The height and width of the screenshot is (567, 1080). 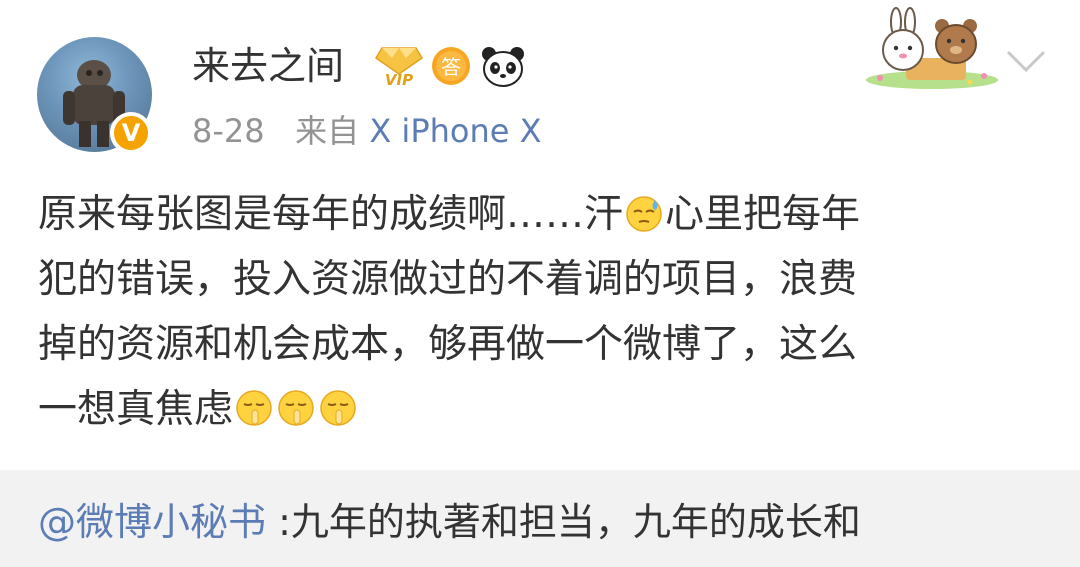 What do you see at coordinates (503, 66) in the screenshot?
I see `panda-icon` at bounding box center [503, 66].